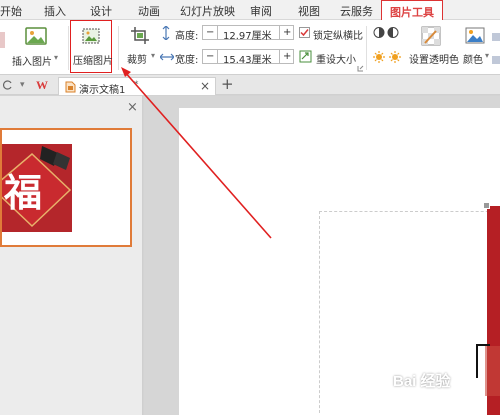  Describe the element at coordinates (287, 32) in the screenshot. I see `height-increment-button: +` at that location.